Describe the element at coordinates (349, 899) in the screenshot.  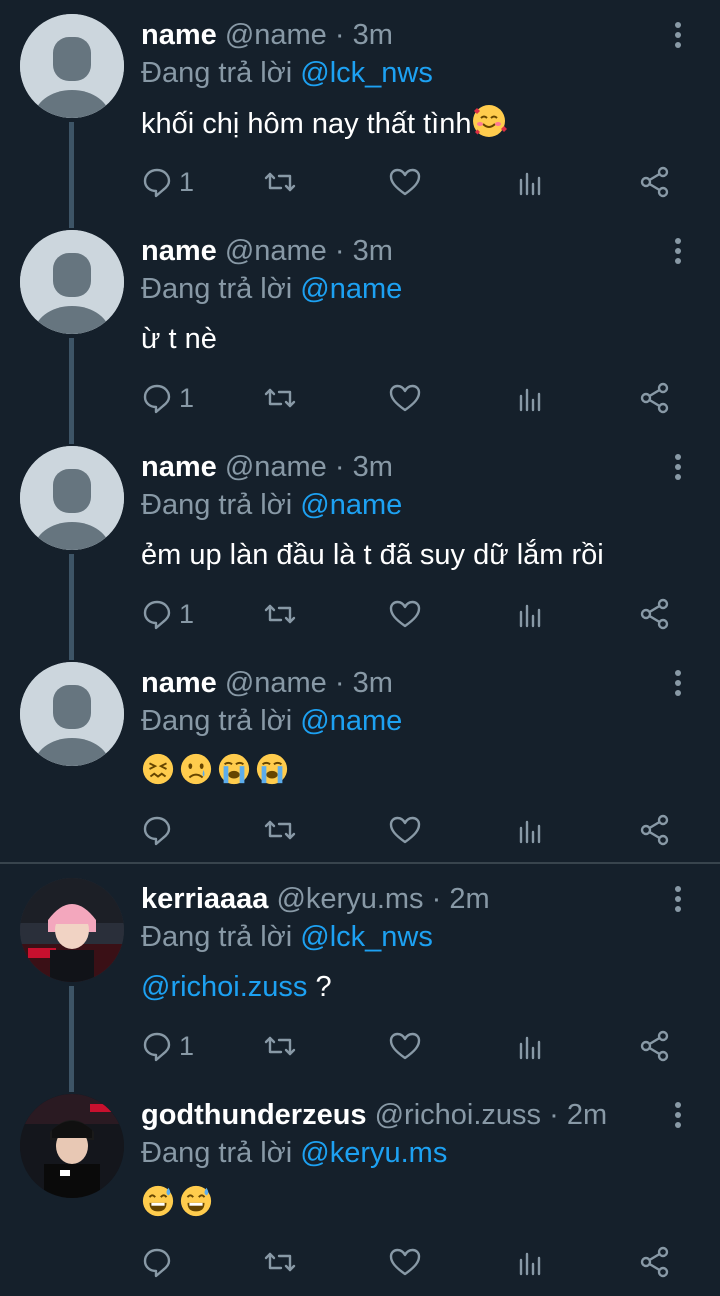
I see `user-handle: @keryu.ms` at that location.